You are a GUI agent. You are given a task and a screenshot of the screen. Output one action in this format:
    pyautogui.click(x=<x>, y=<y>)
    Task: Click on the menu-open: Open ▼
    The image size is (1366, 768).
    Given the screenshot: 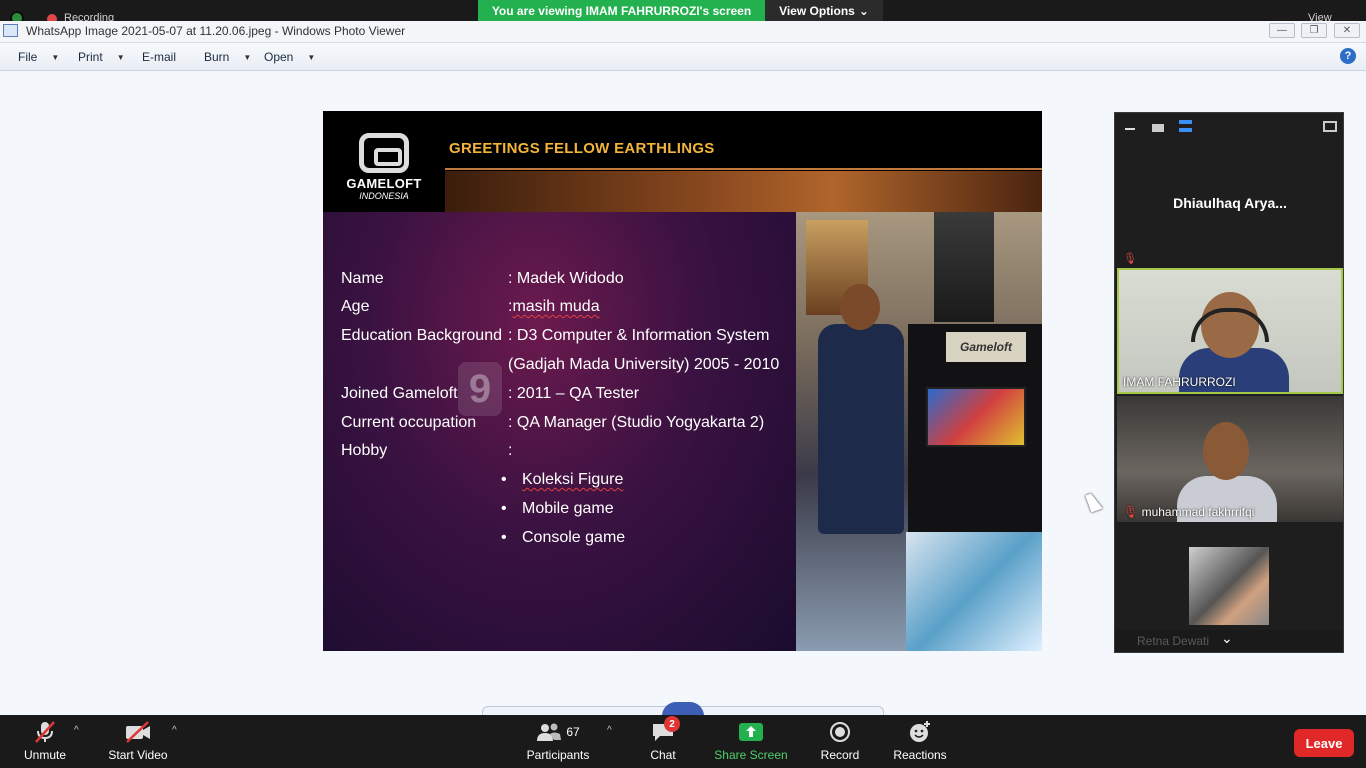 What is the action you would take?
    pyautogui.click(x=289, y=57)
    